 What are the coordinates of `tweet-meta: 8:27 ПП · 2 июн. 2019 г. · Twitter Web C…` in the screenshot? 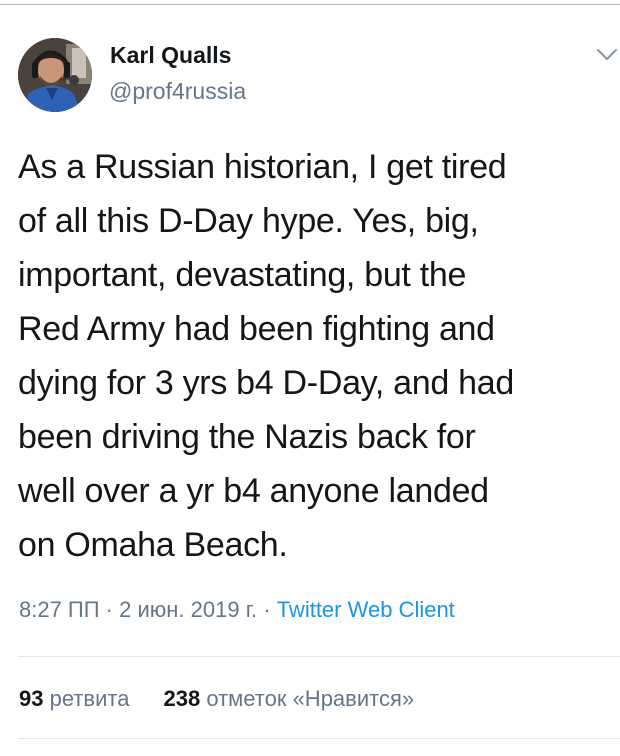 It's located at (237, 610).